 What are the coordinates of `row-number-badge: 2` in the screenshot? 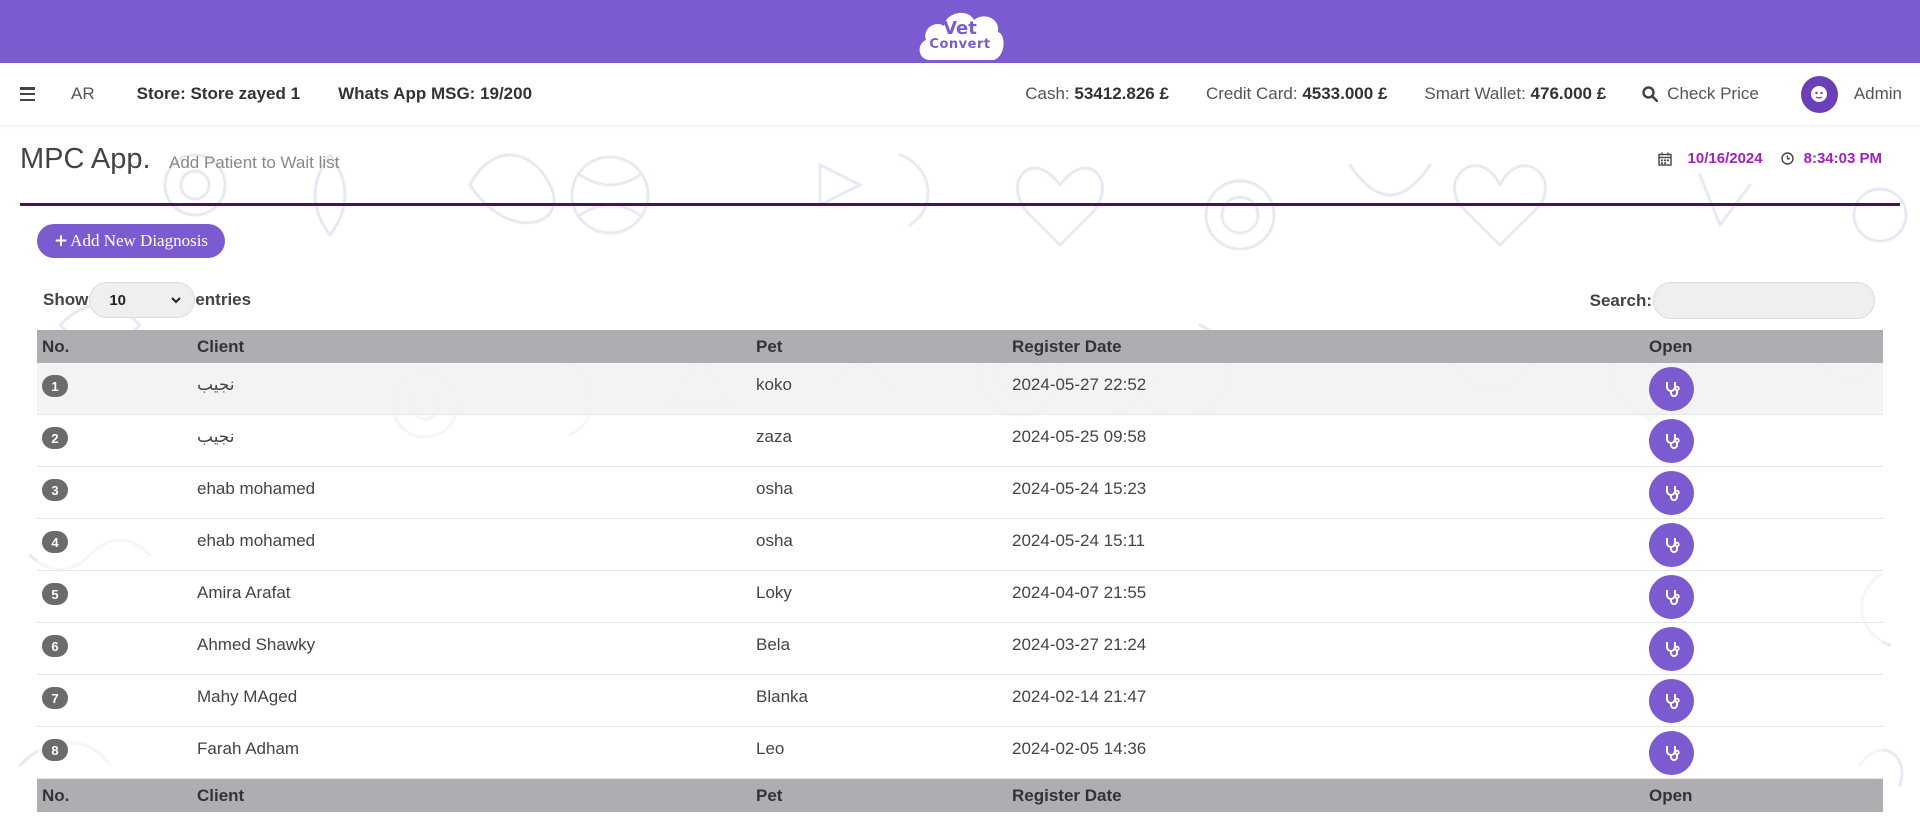 It's located at (55, 438).